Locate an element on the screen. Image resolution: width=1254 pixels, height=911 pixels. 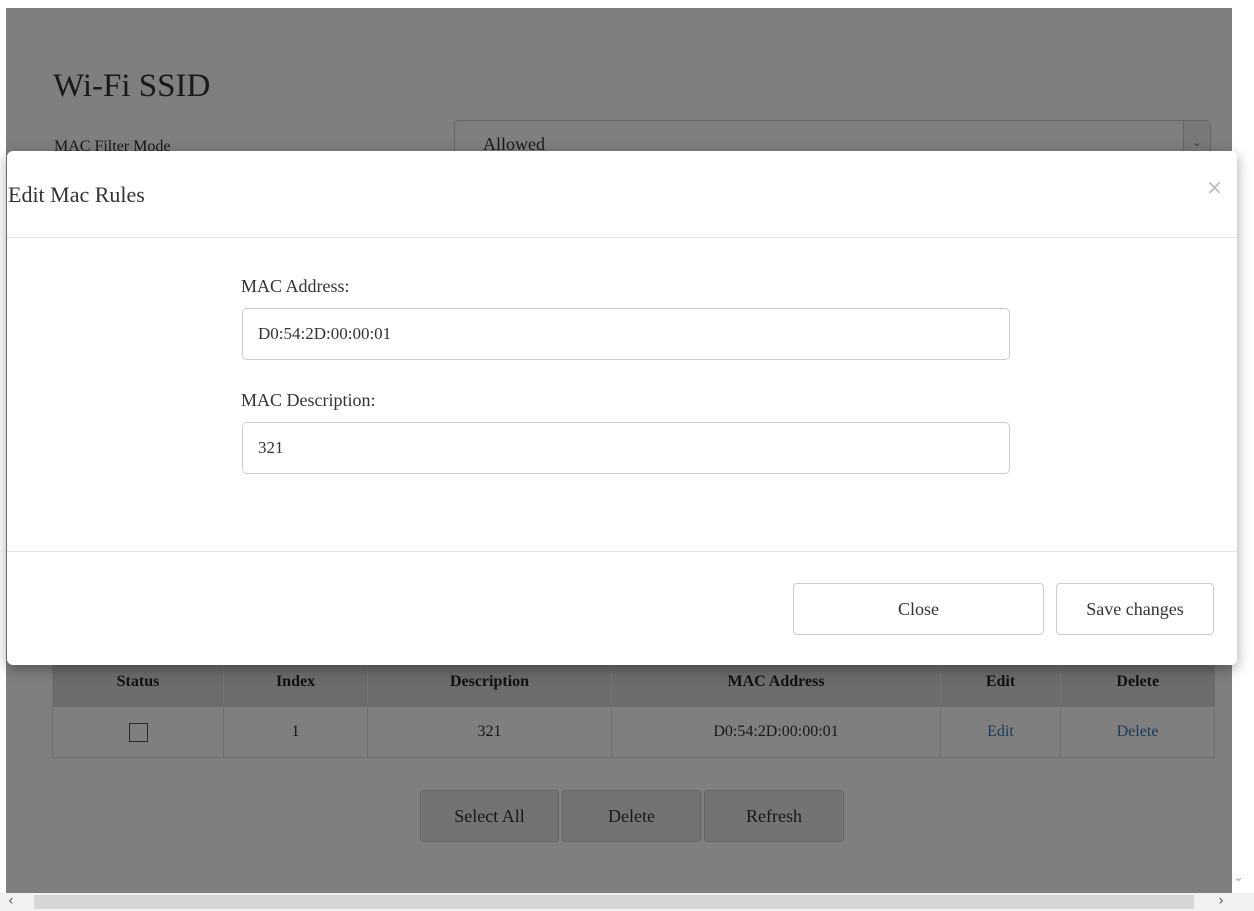
horizontal-scrollbar: ‹ › is located at coordinates (627, 902).